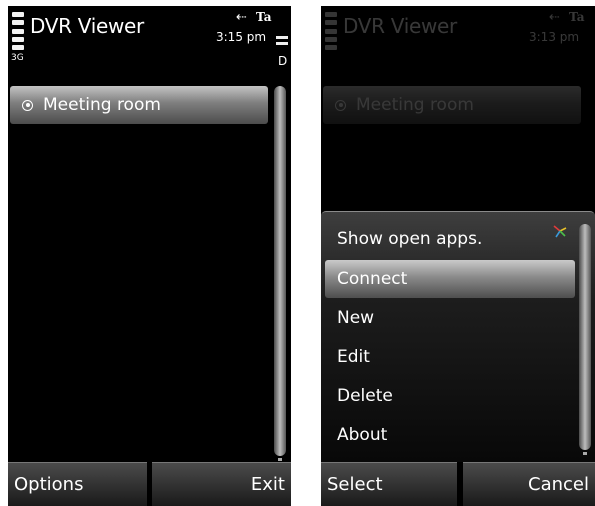 Image resolution: width=595 pixels, height=506 pixels. Describe the element at coordinates (450, 435) in the screenshot. I see `menu-item-about: About` at that location.